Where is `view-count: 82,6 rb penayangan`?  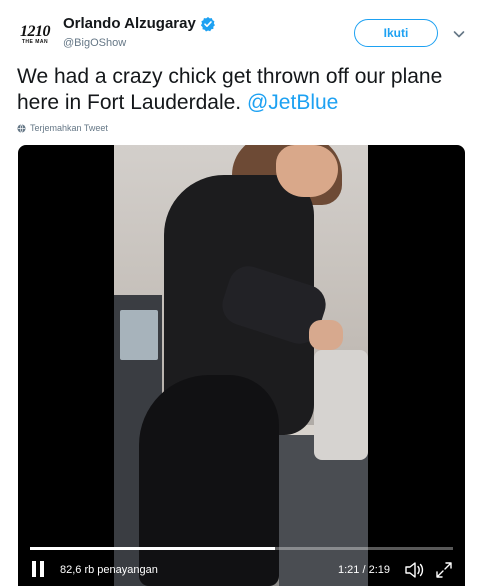
view-count: 82,6 rb penayangan is located at coordinates (109, 570).